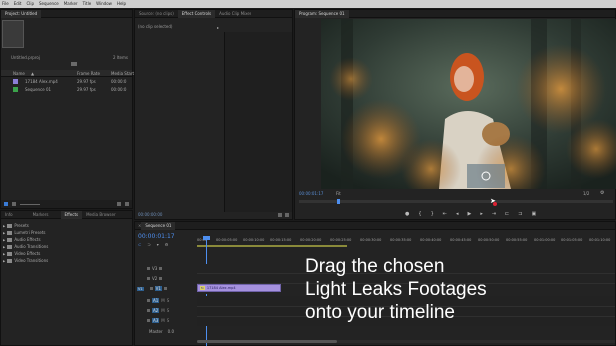  What do you see at coordinates (121, 4) in the screenshot?
I see `menu-help: Help` at bounding box center [121, 4].